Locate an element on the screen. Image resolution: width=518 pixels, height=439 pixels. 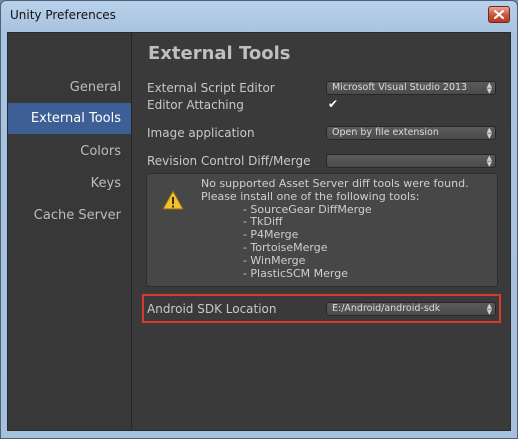
sidebar-item-general: General is located at coordinates (69, 87).